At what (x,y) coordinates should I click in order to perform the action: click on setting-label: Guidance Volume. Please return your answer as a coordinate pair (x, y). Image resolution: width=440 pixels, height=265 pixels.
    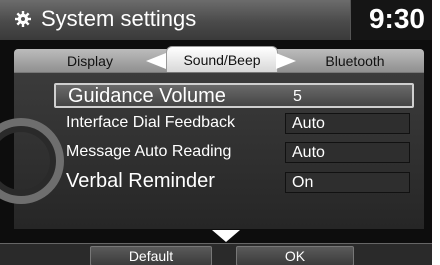
    Looking at the image, I should click on (147, 96).